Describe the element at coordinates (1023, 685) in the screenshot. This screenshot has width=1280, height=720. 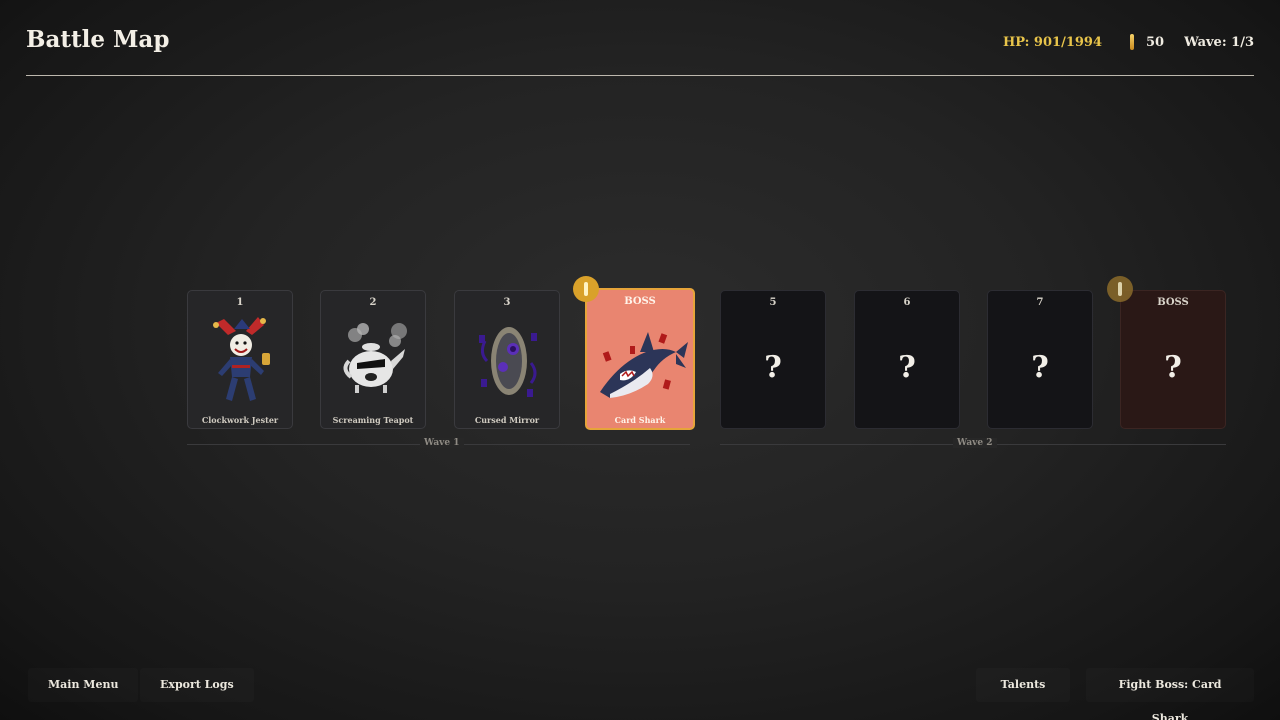
I see `talents-button: Talents` at that location.